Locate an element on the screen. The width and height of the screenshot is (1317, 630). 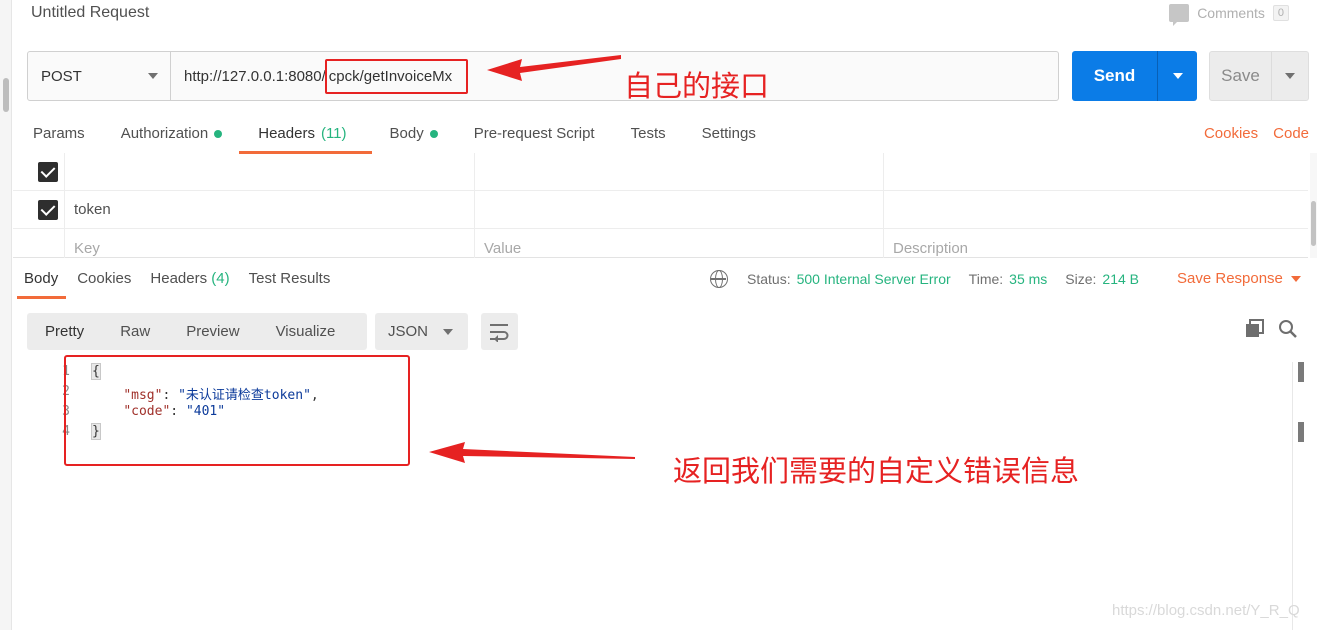
url-path-highlight: cpck/getInvoiceMx is located at coordinates (396, 76).